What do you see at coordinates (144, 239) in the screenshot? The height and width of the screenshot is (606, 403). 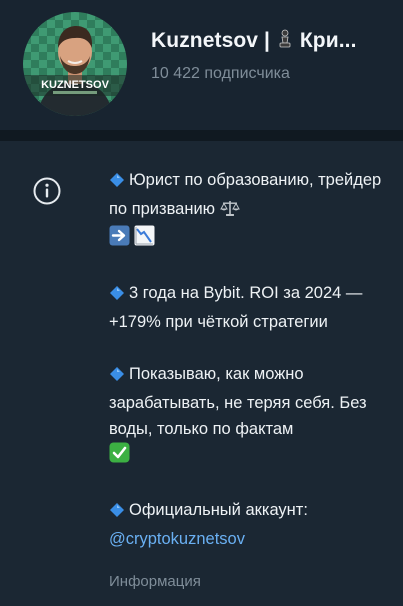 I see `chart-decreasing-icon` at bounding box center [144, 239].